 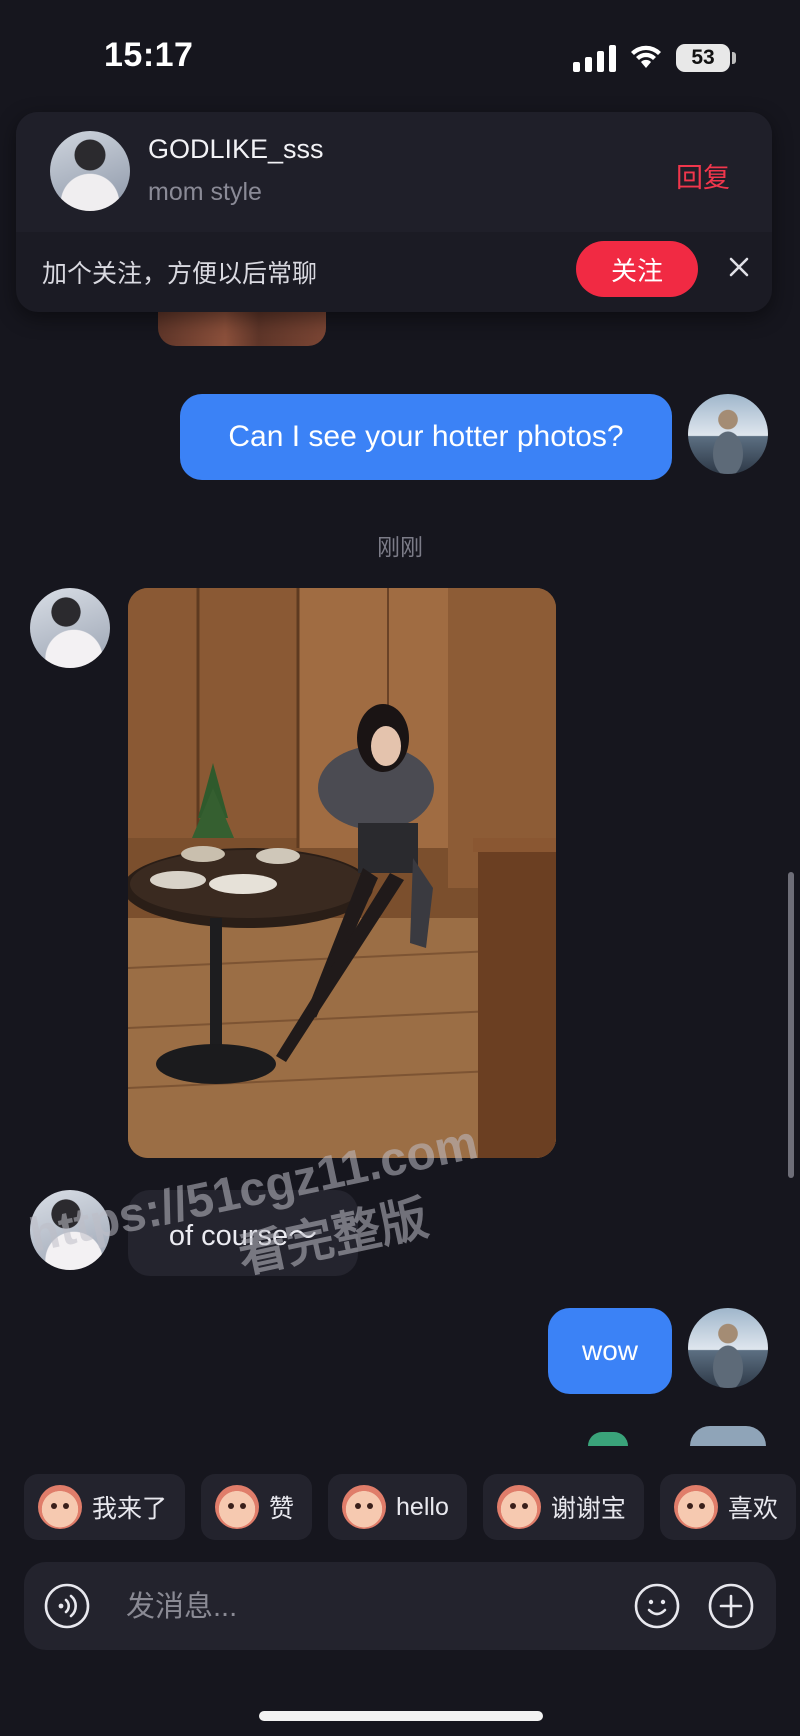 I want to click on battery-icon: 53, so click(x=703, y=58).